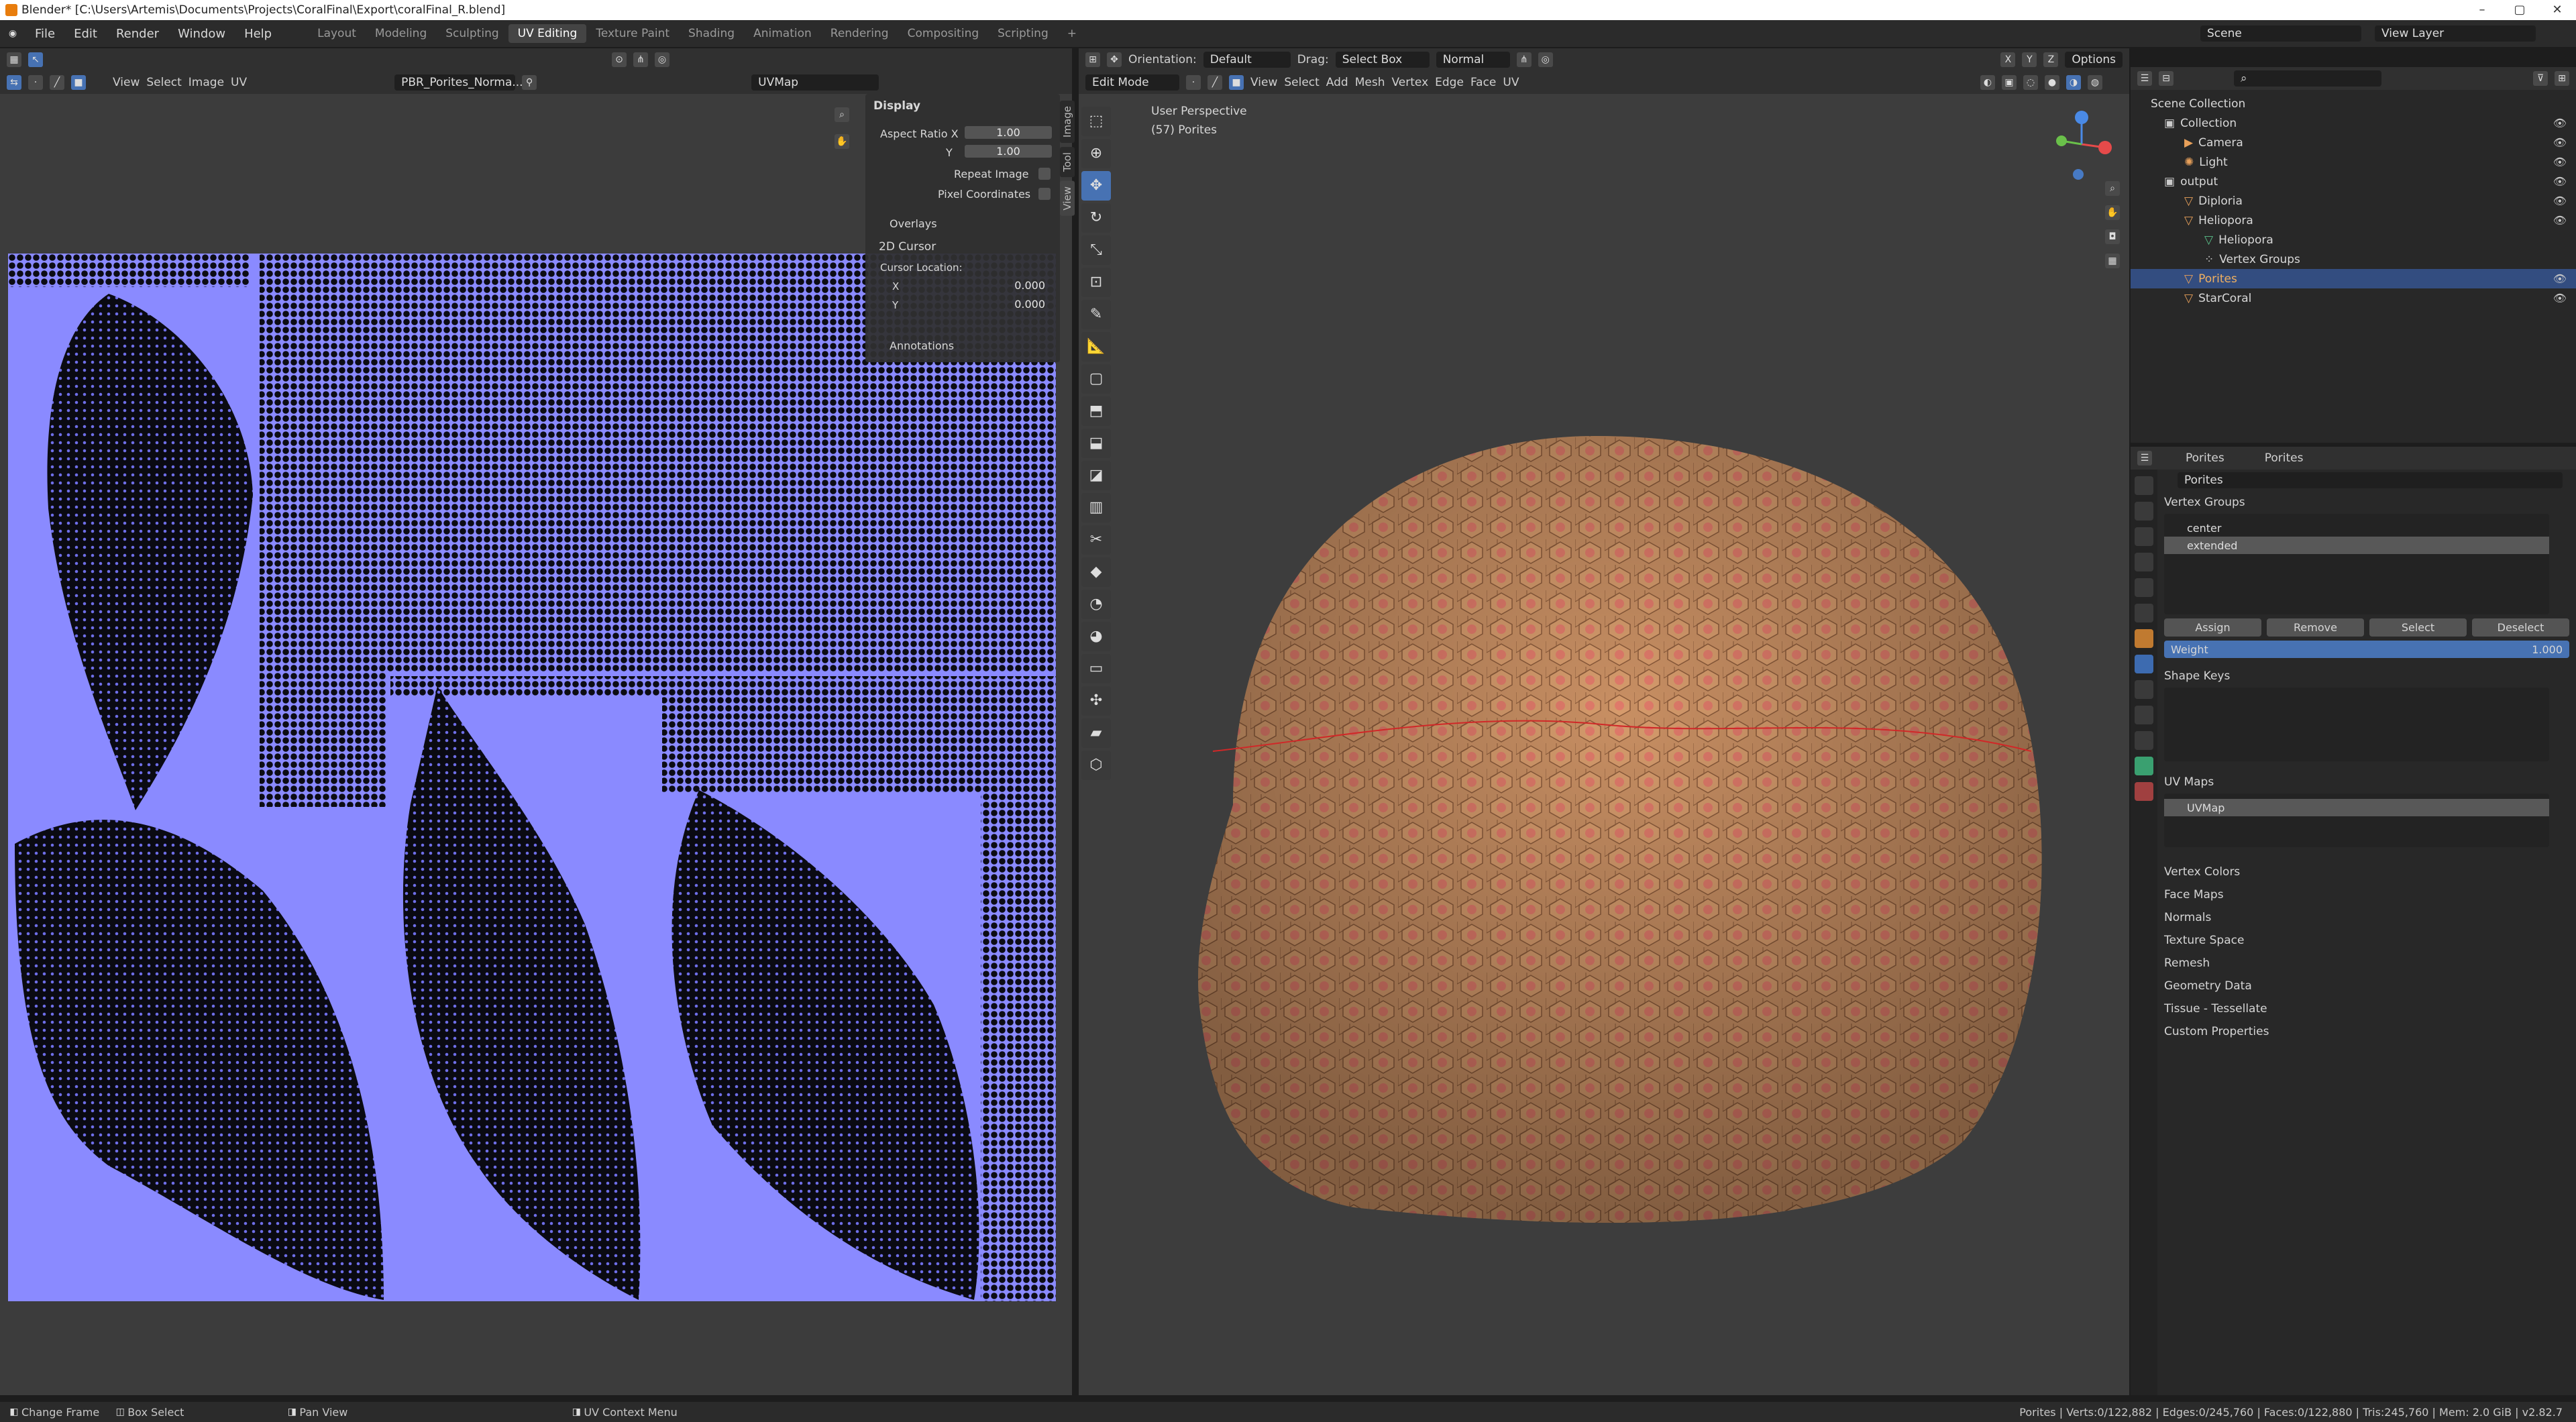 This screenshot has width=2576, height=1422. I want to click on outliner-row: ▣ Collection 👁, so click(2353, 123).